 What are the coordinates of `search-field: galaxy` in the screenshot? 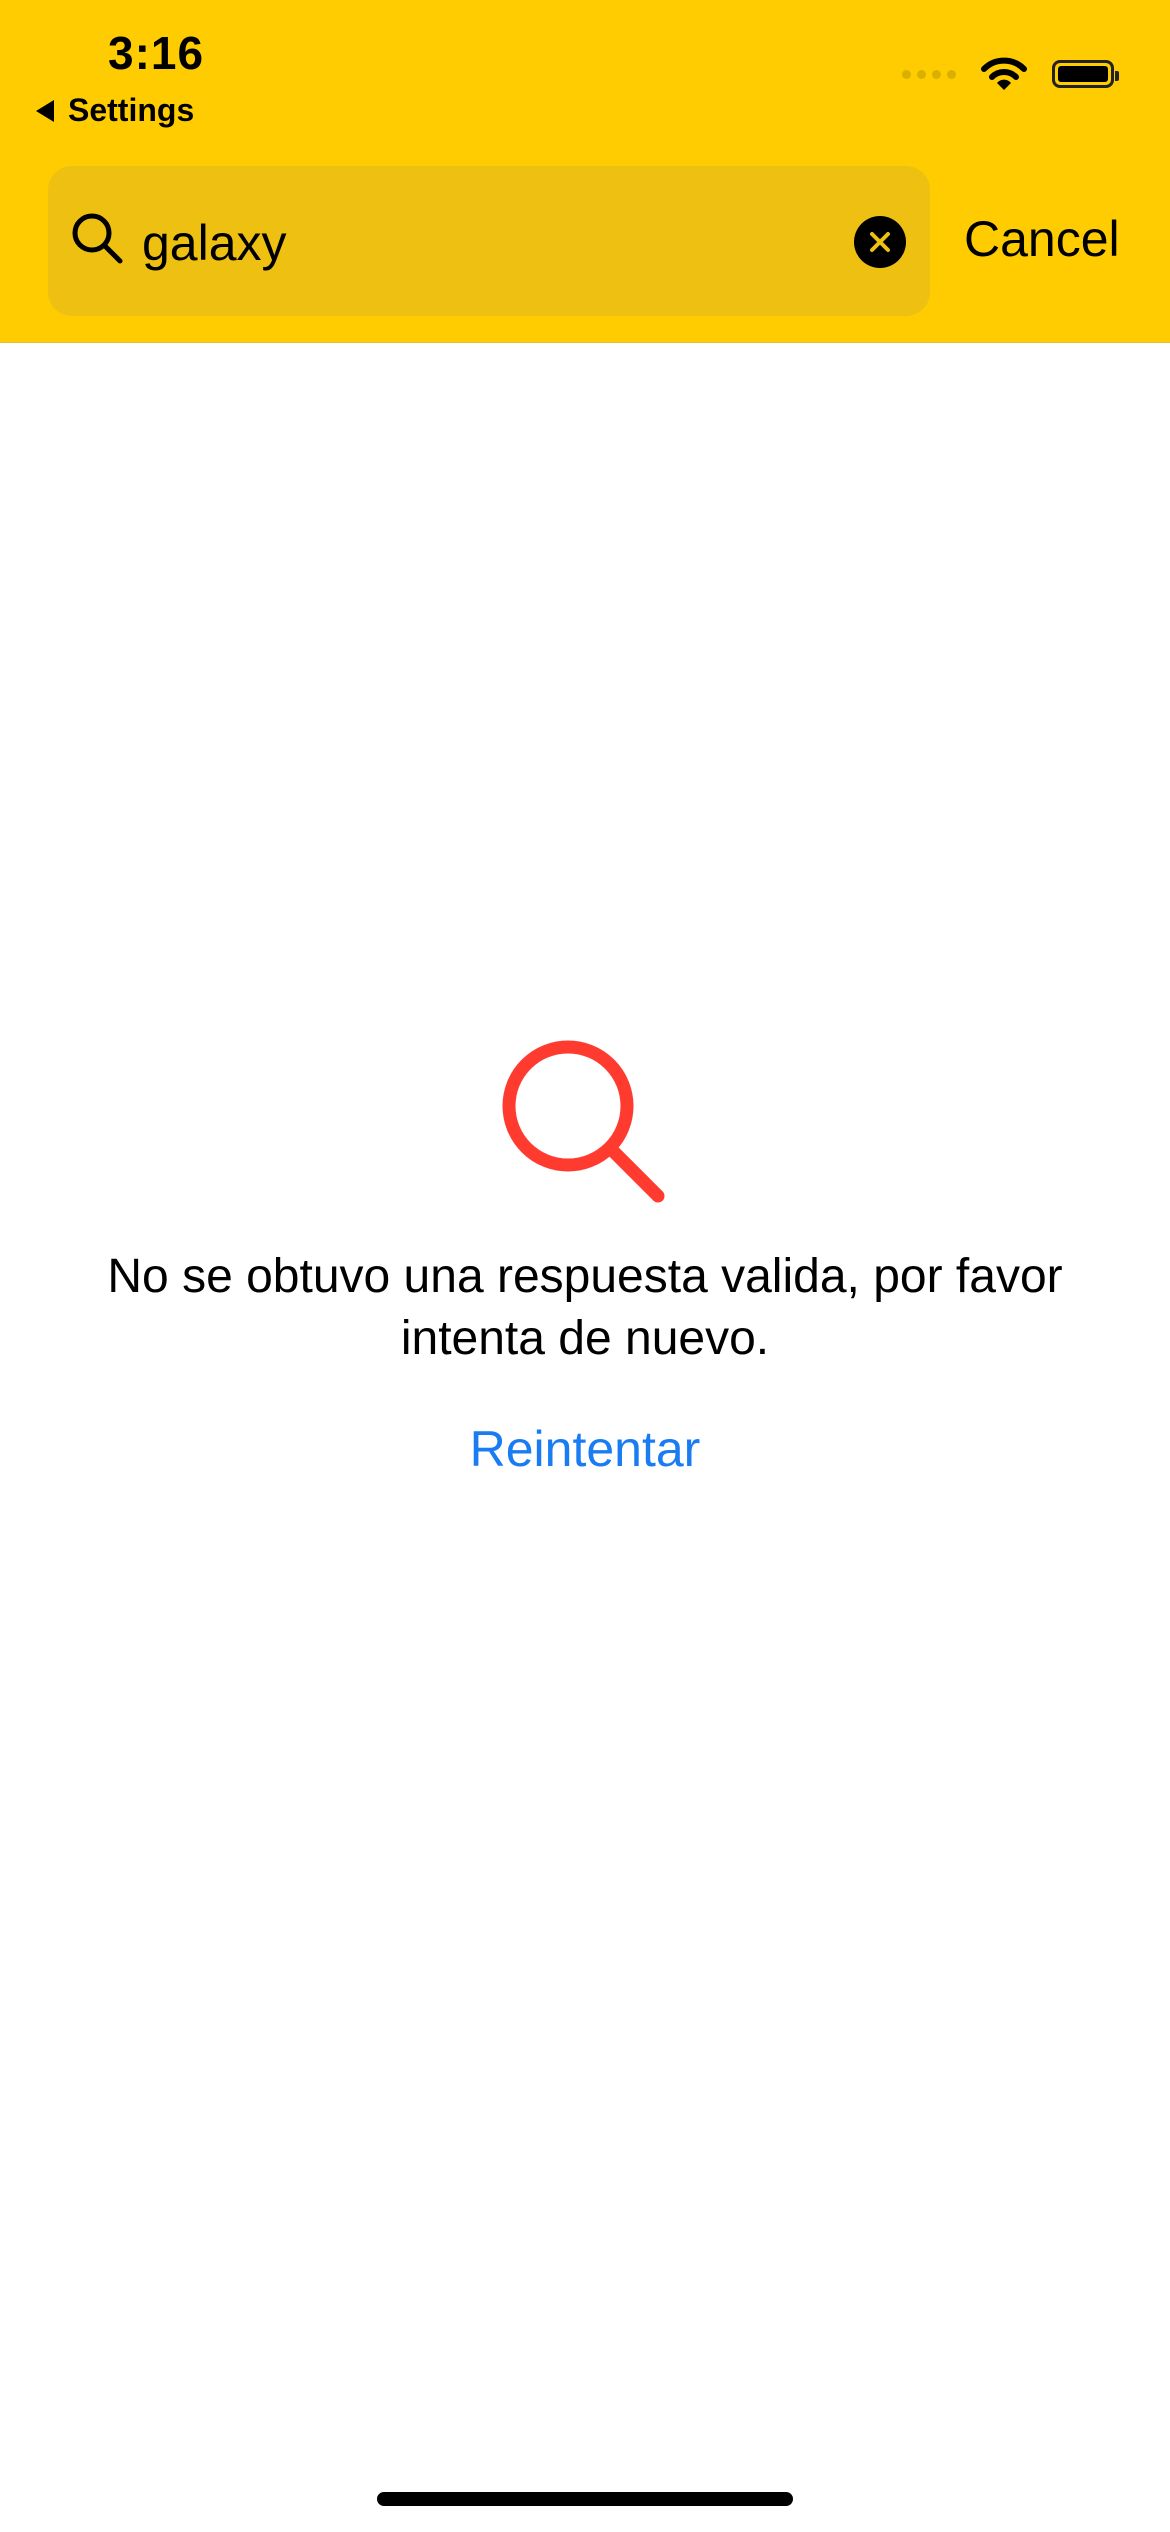 It's located at (489, 241).